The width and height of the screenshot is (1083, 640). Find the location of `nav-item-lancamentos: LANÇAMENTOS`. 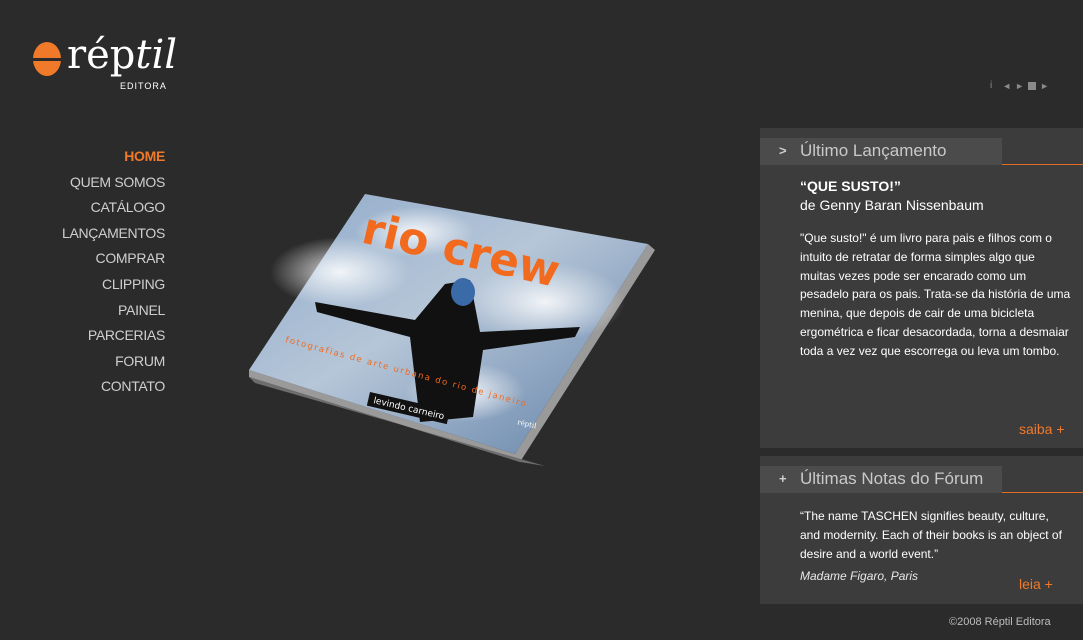

nav-item-lancamentos: LANÇAMENTOS is located at coordinates (113, 234).